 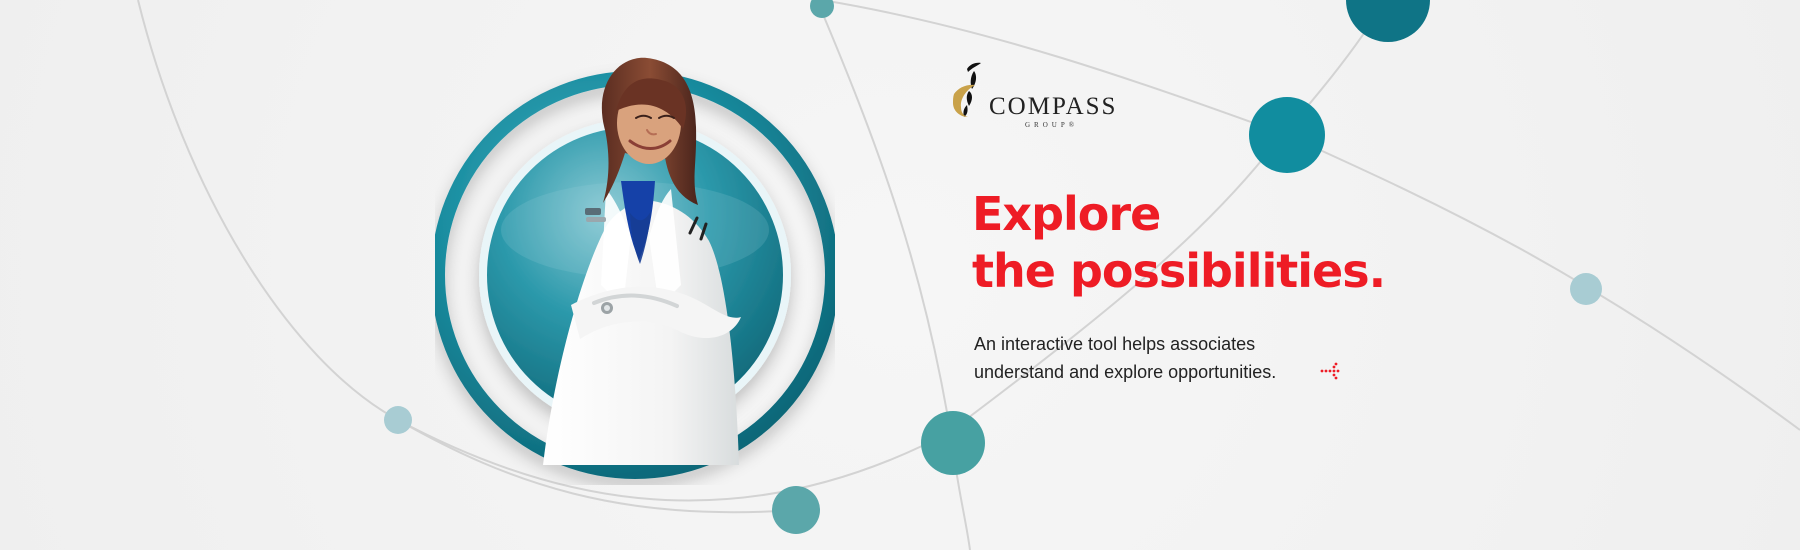 I want to click on brand-subtitle: GROUP®, so click(x=1052, y=125).